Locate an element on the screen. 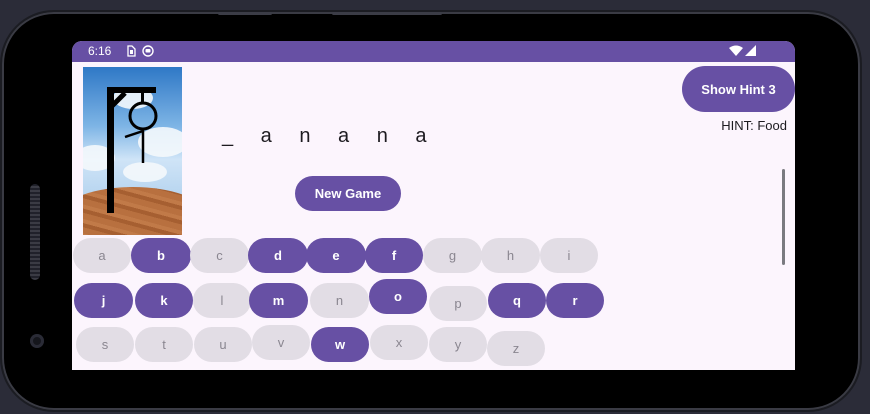 The height and width of the screenshot is (414, 870). key-y: y is located at coordinates (458, 344).